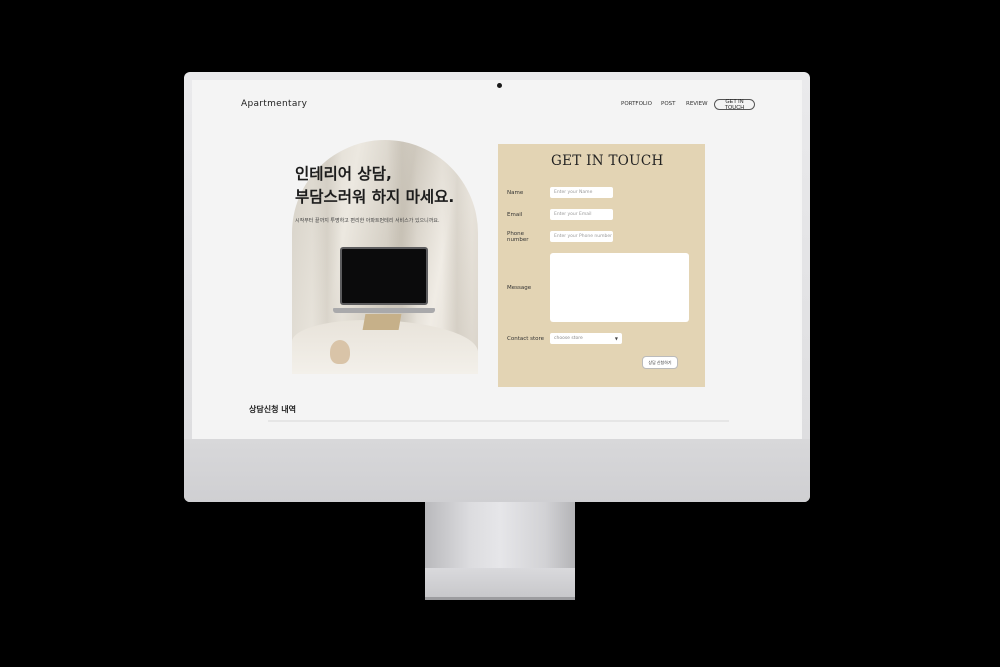 Image resolution: width=1000 pixels, height=667 pixels. I want to click on hero-title: 인테리어 상담, 부담스러워 하지 마세요., so click(374, 186).